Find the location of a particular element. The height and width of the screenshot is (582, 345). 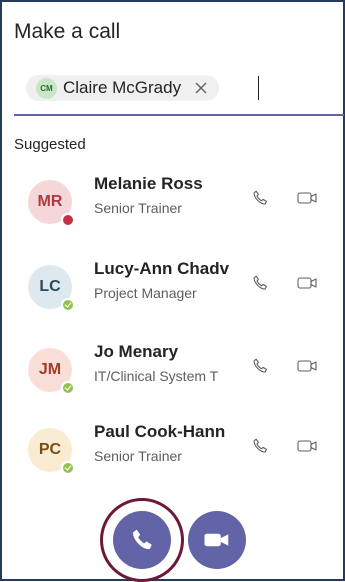

avatar: PC is located at coordinates (51, 451).